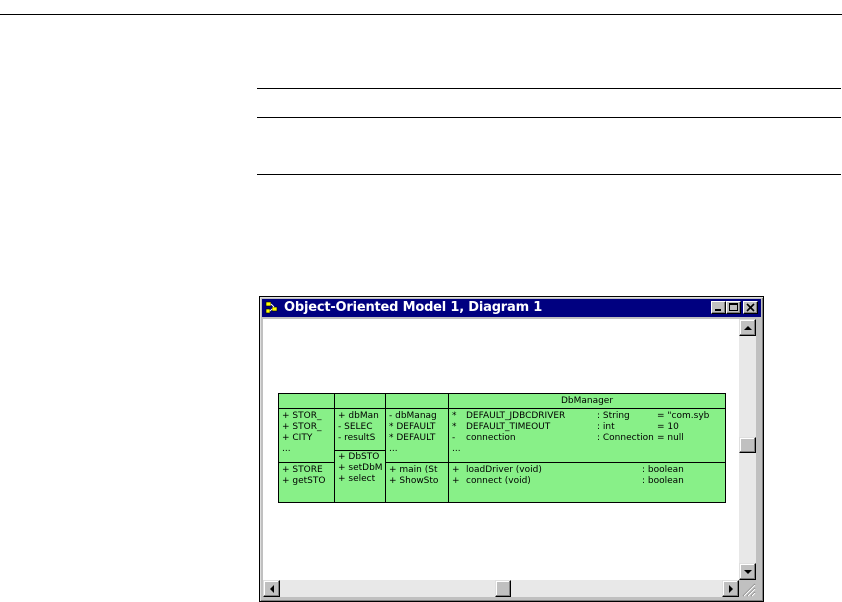  I want to click on attribute-row: - SELEC, so click(355, 427).